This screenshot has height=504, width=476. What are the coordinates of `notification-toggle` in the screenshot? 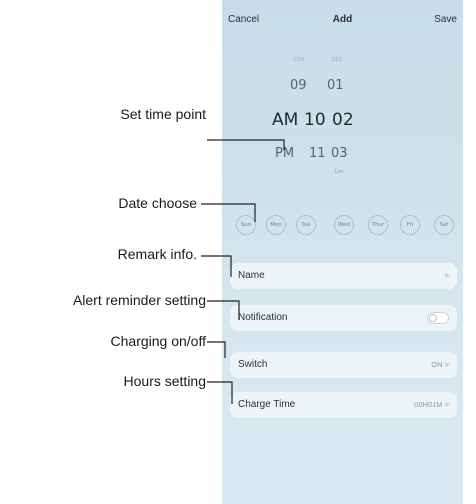 It's located at (438, 318).